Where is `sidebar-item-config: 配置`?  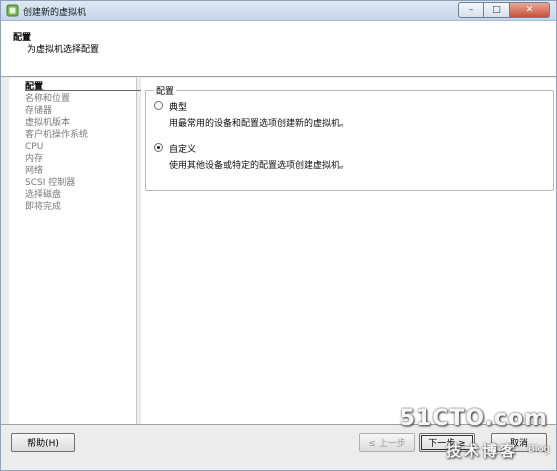
sidebar-item-config: 配置 is located at coordinates (34, 87).